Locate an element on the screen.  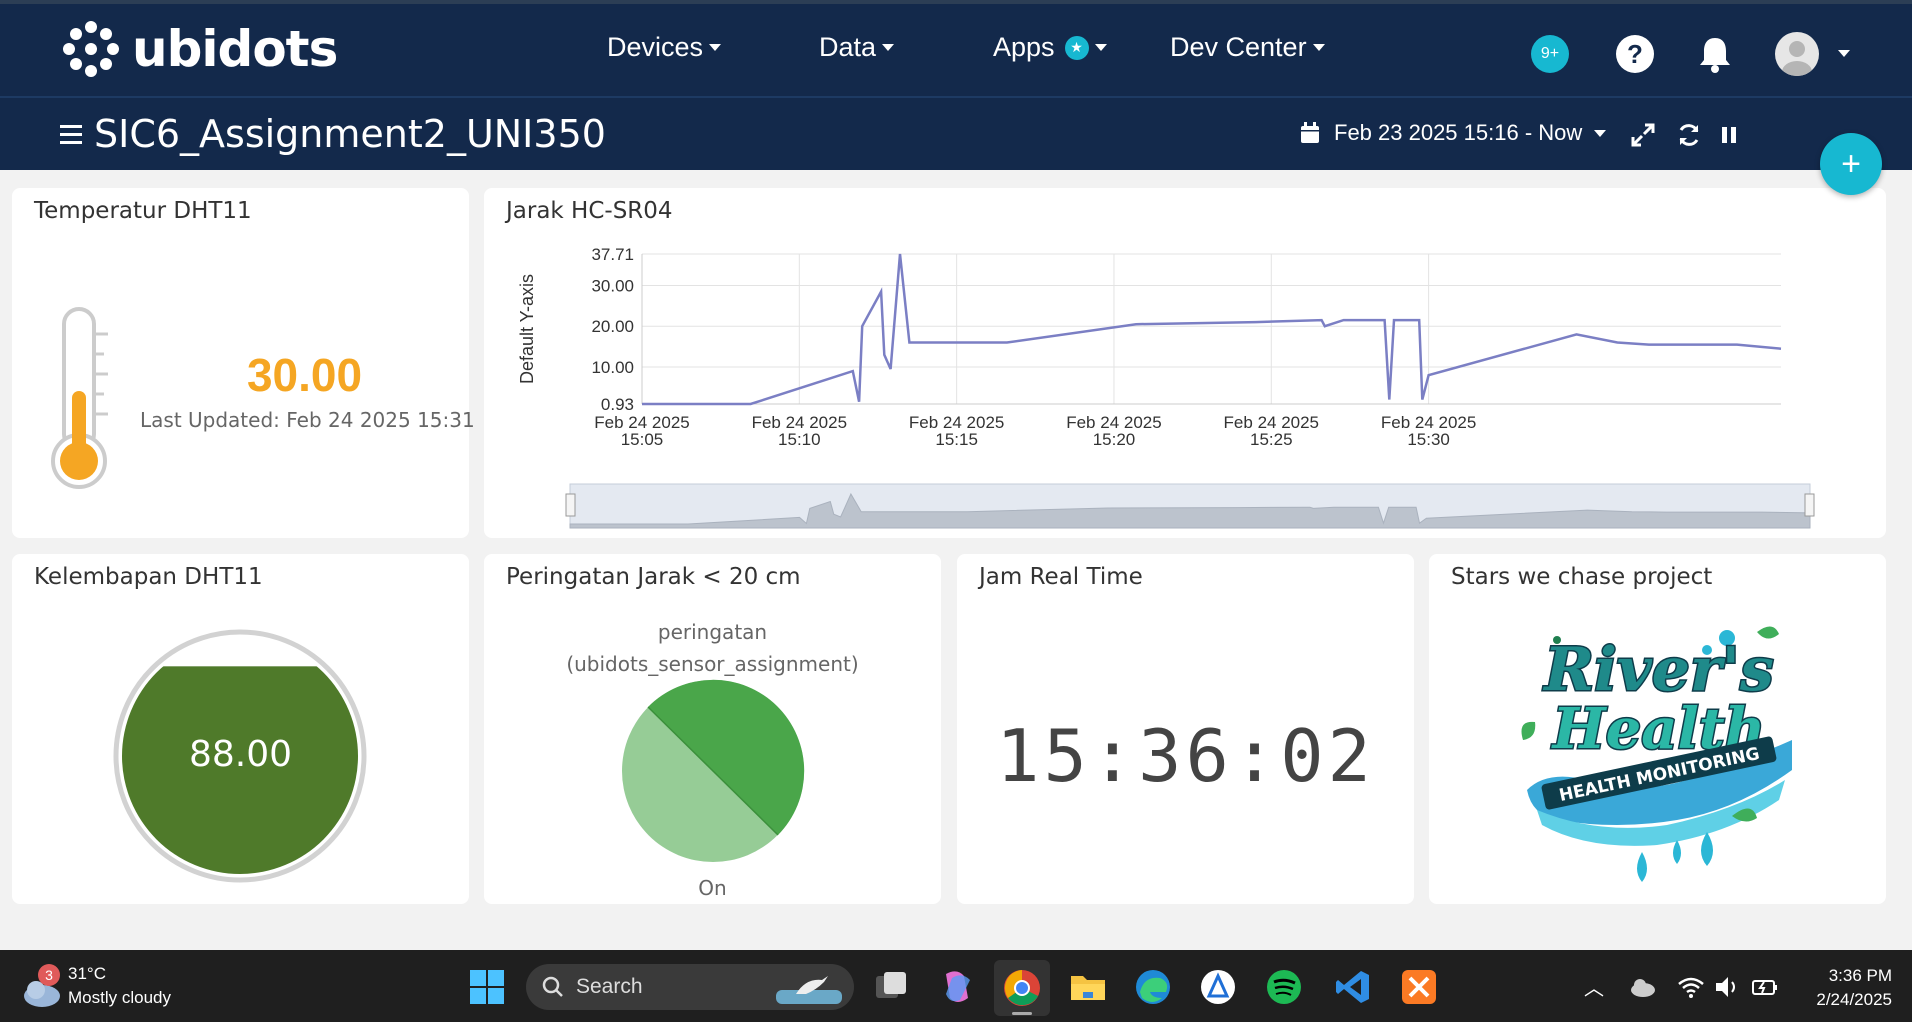
weather-desc: Mostly cloudy is located at coordinates (119, 997).